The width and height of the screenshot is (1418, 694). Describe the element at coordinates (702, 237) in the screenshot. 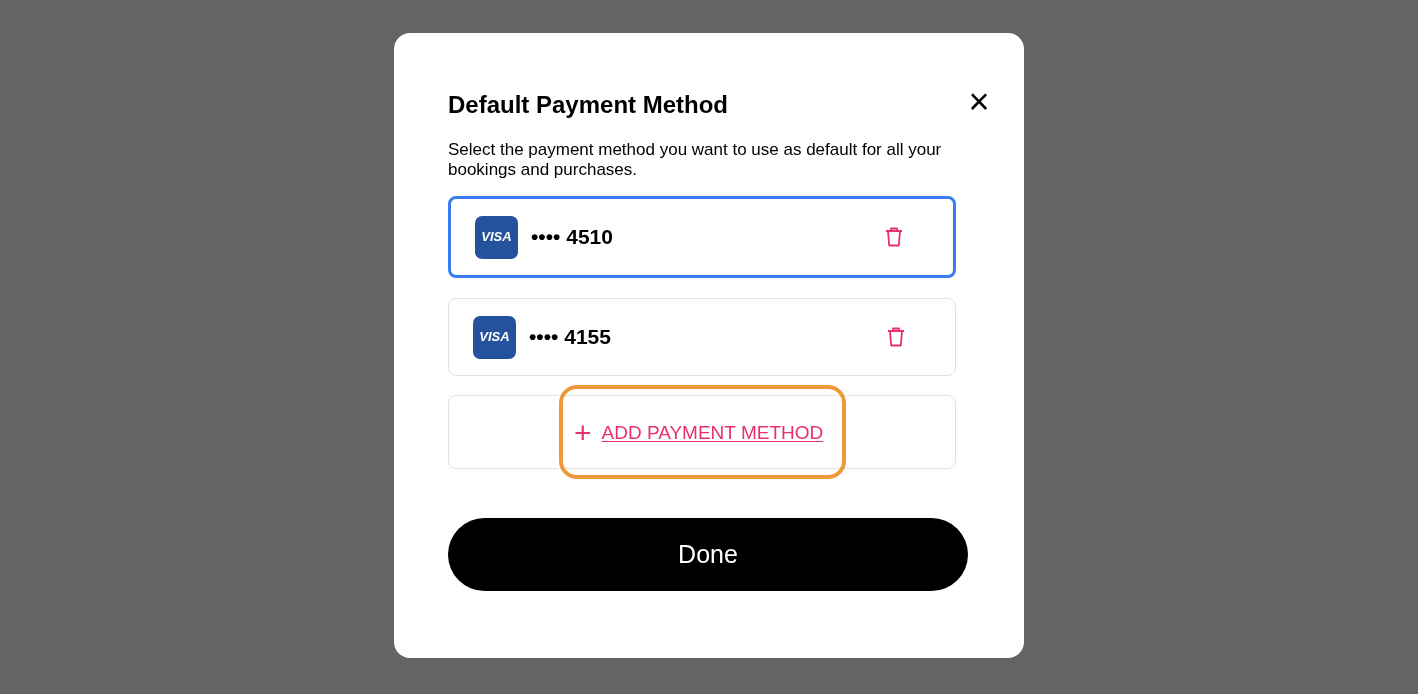

I see `payment-card-row: VISA •••• 4510` at that location.